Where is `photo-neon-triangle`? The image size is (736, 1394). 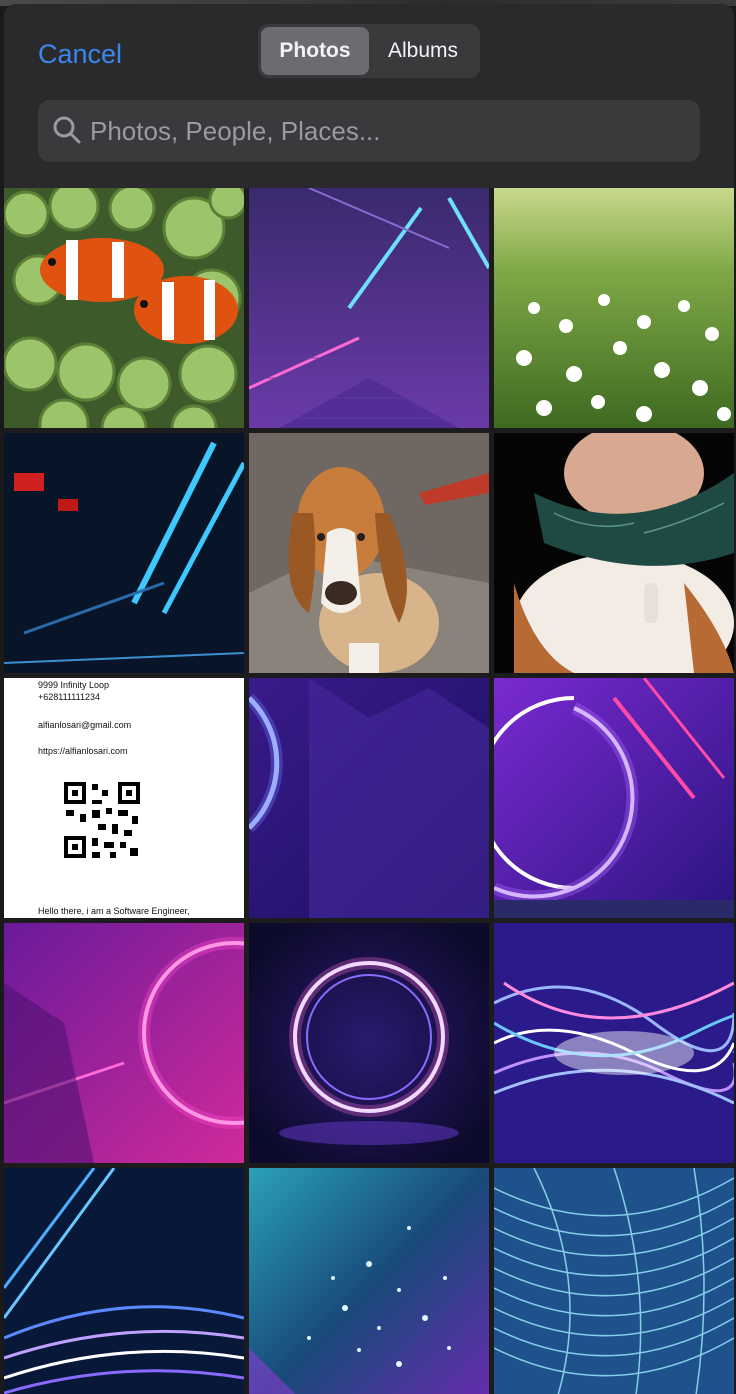
photo-neon-triangle is located at coordinates (369, 308).